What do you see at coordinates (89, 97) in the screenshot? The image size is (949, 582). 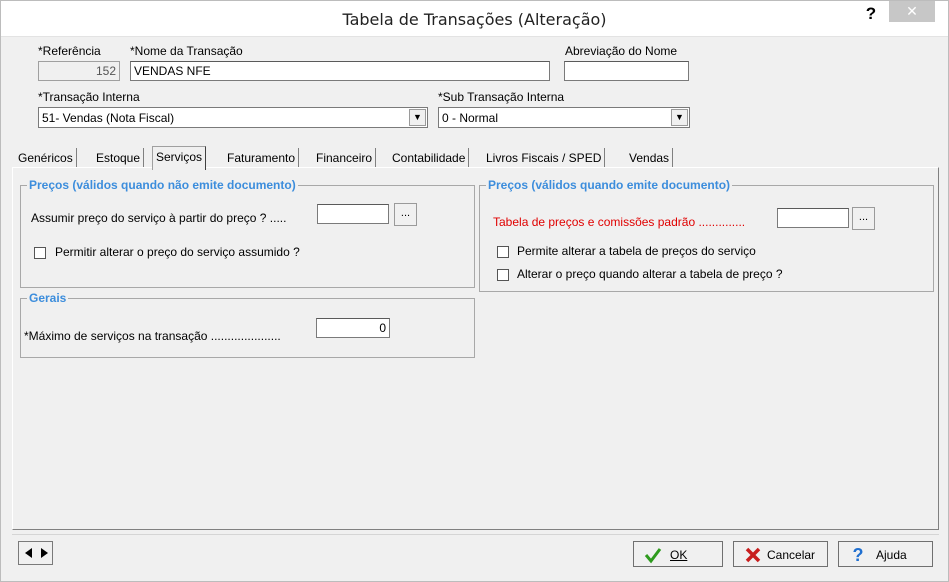 I see `transacao-interna-label: *Transação Interna` at bounding box center [89, 97].